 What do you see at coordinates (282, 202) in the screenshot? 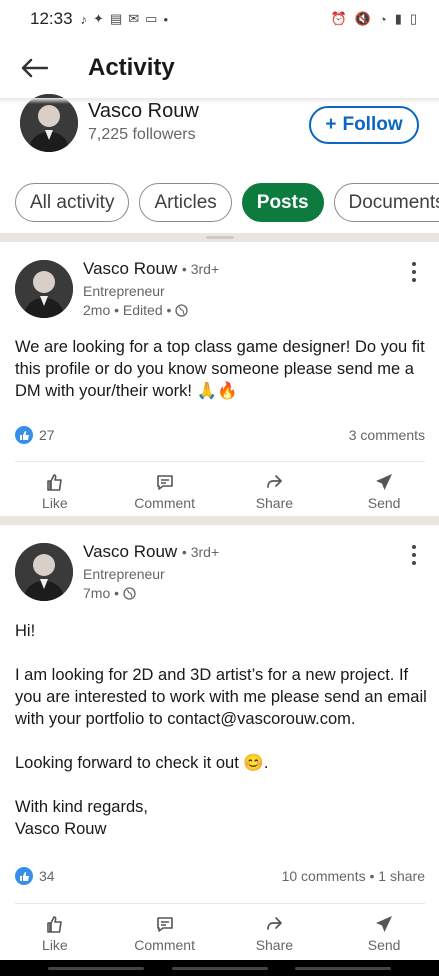
I see `chip-posts: Posts` at bounding box center [282, 202].